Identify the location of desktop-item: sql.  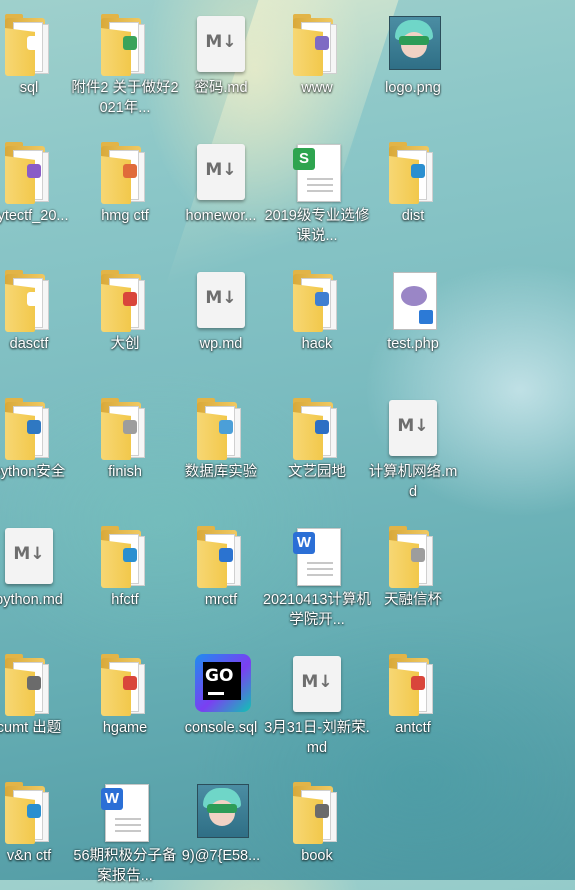
(38, 62).